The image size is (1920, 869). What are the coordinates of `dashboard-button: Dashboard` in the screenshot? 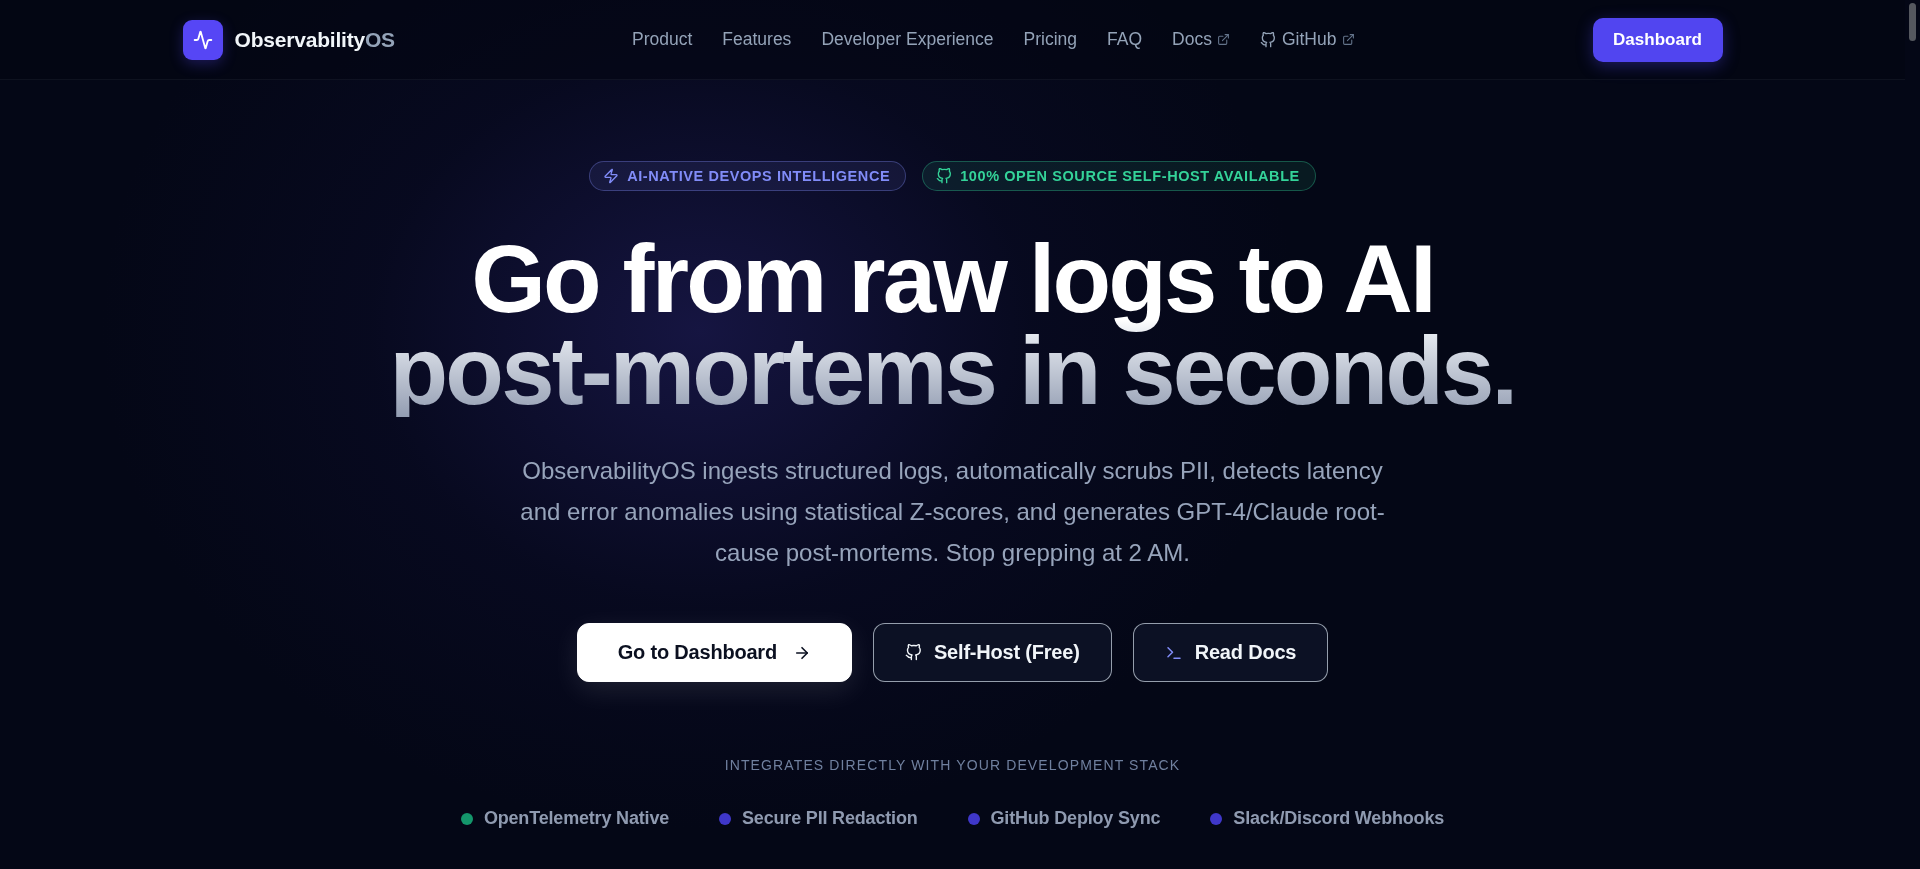 It's located at (1657, 39).